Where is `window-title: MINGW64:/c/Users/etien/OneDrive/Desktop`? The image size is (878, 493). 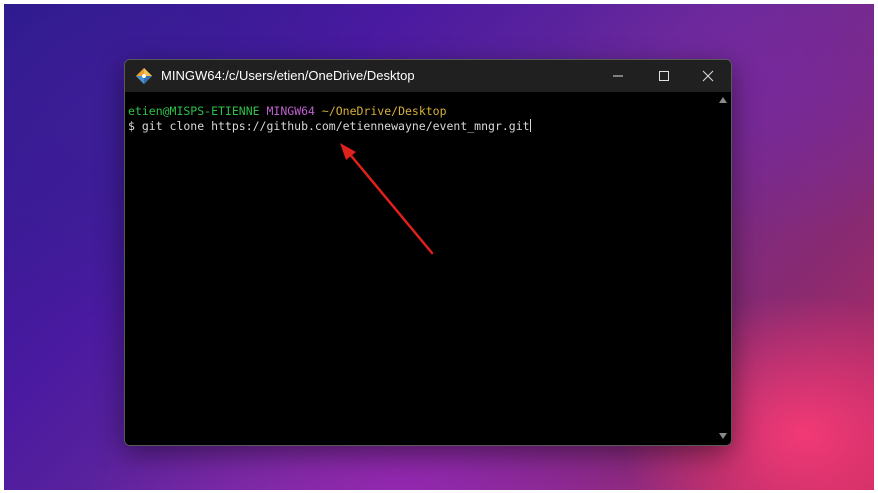 window-title: MINGW64:/c/Users/etien/OneDrive/Desktop is located at coordinates (288, 75).